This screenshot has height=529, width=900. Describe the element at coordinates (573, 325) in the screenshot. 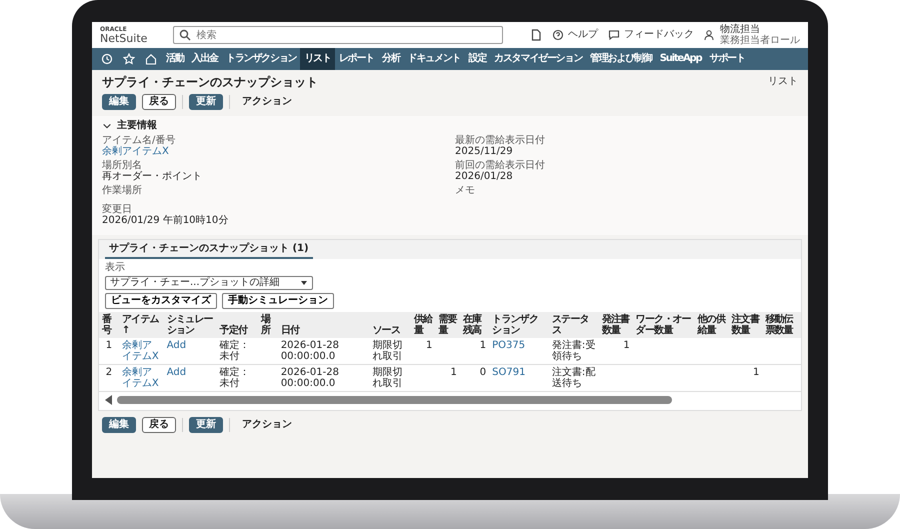

I see `column-header: ステータス` at that location.